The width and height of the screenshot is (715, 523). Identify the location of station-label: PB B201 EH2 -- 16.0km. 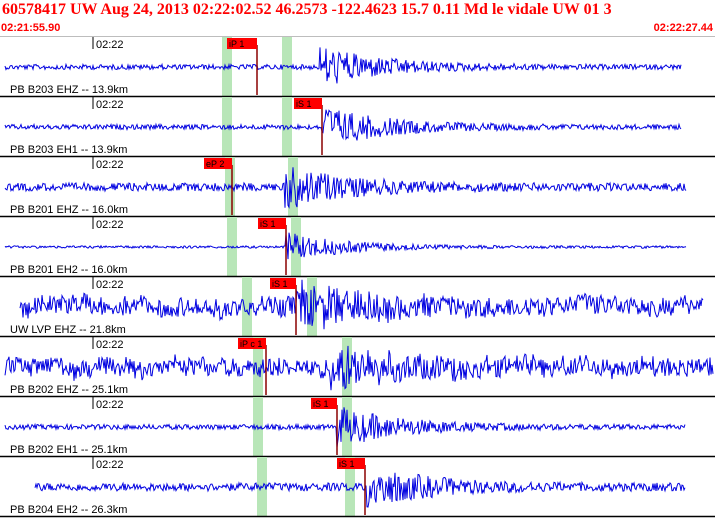
(68, 270).